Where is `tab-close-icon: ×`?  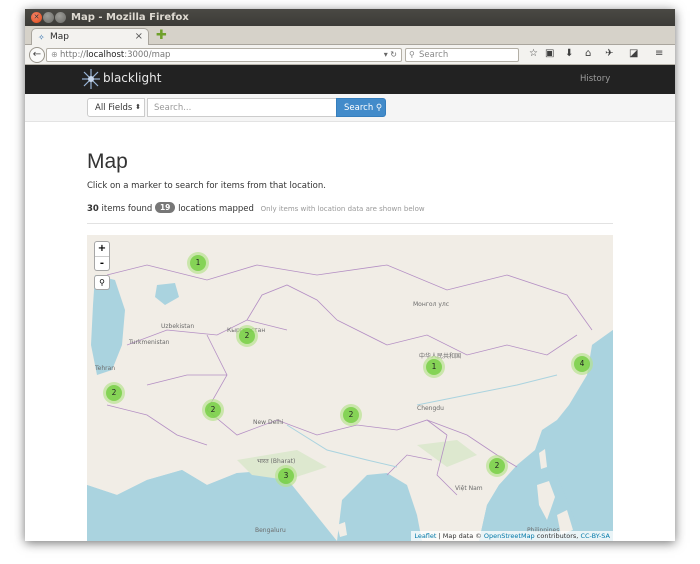 tab-close-icon: × is located at coordinates (139, 36).